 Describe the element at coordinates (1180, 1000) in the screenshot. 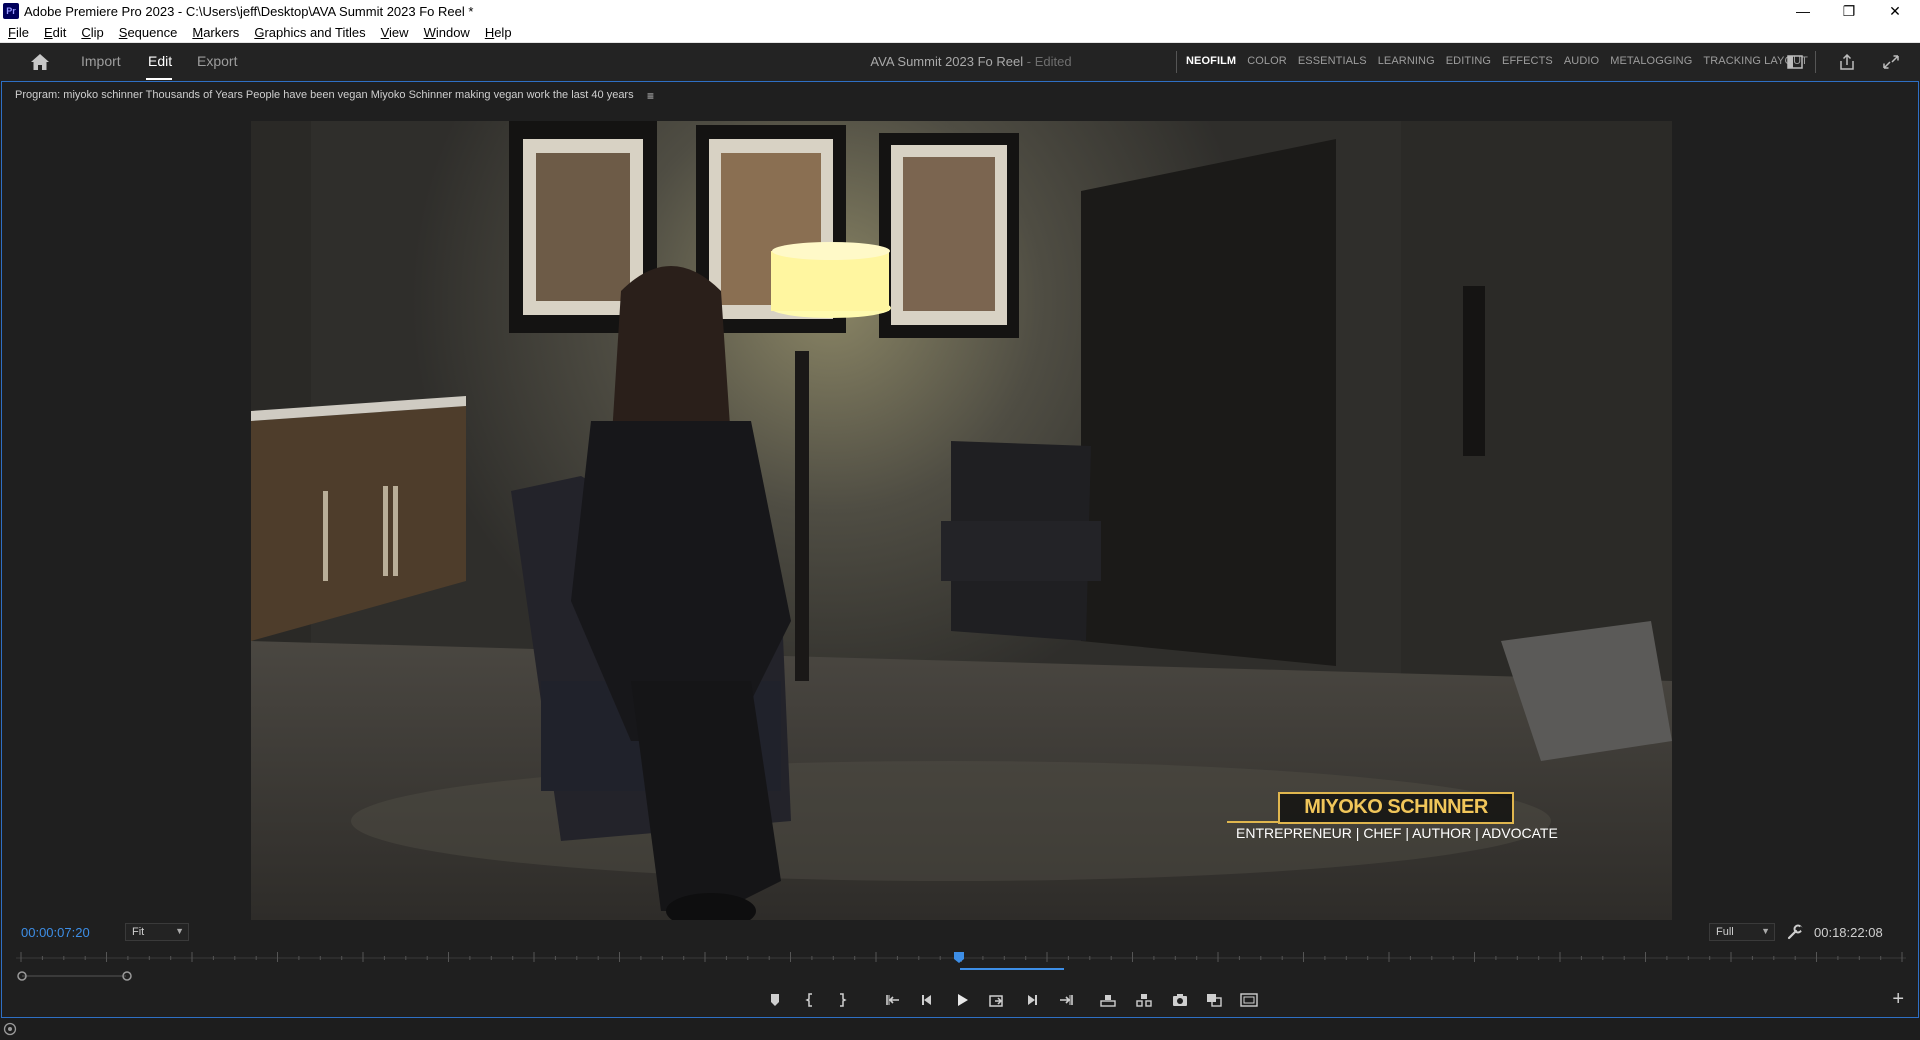

I see `camera-icon` at that location.